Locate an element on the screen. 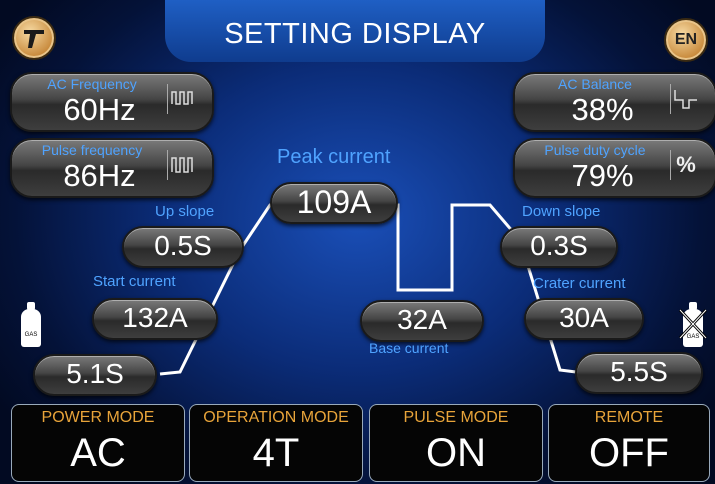 Image resolution: width=715 pixels, height=484 pixels. pulse-frequency-label: Pulse frequency is located at coordinates (92, 150).